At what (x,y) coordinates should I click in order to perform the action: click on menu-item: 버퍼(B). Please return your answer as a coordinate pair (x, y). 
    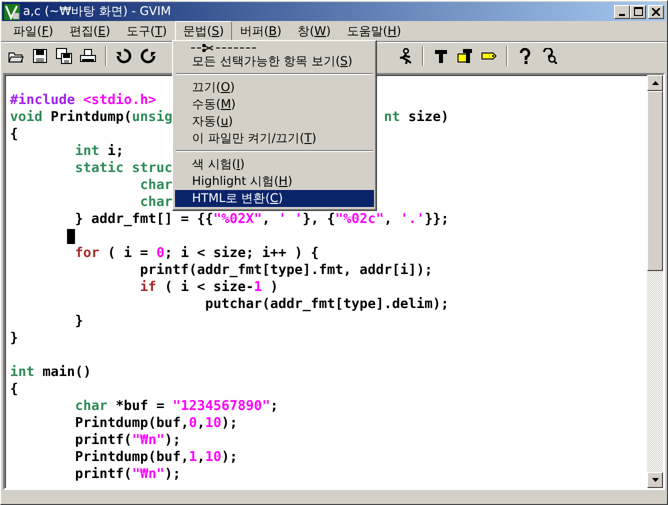
    Looking at the image, I should click on (261, 31).